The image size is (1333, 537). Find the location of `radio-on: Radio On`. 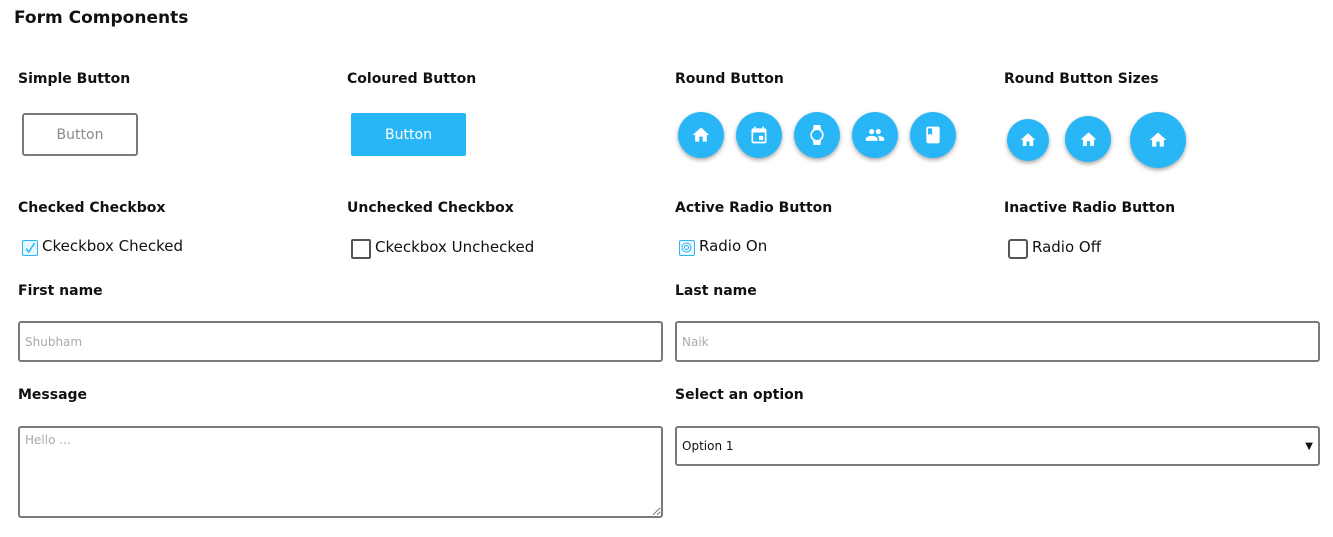

radio-on: Radio On is located at coordinates (723, 246).